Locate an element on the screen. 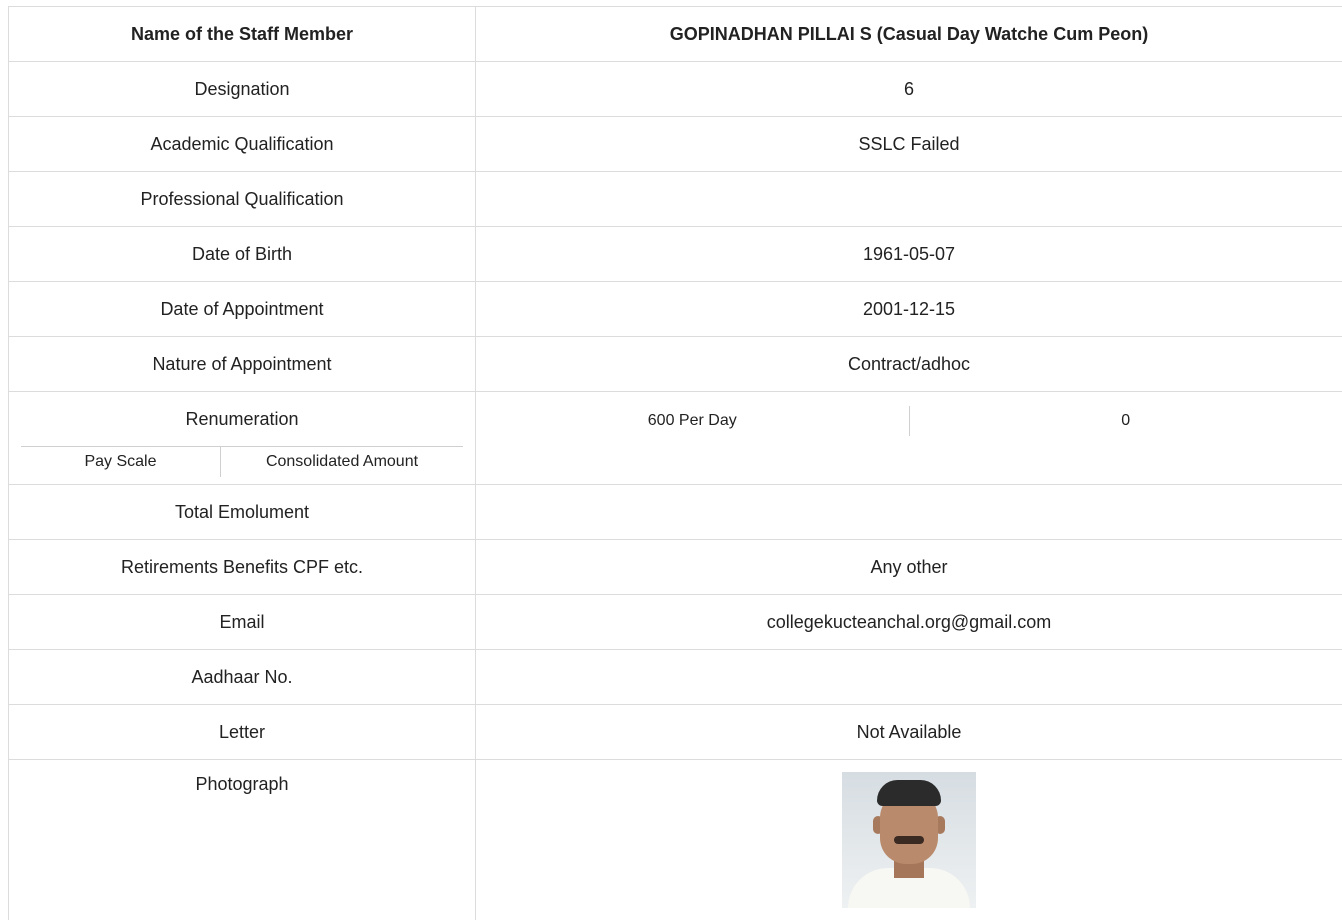  consolidated-amount-label: Consolidated Amount is located at coordinates (342, 462).